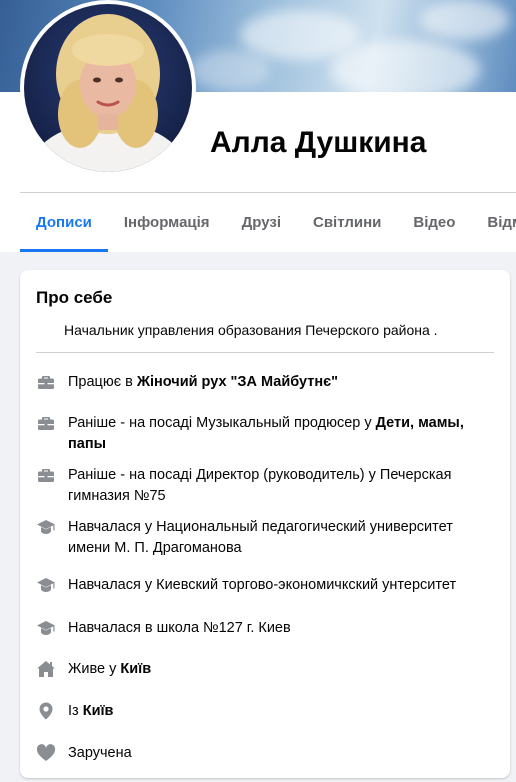  I want to click on info-text: Заручена, so click(100, 753).